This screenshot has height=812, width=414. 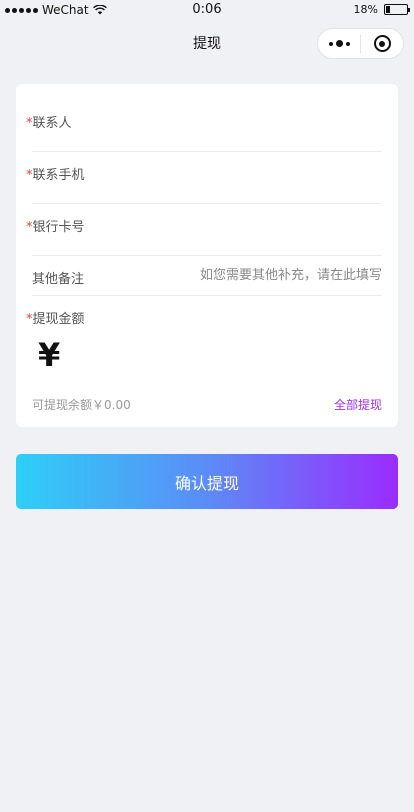 I want to click on contact-label: *联系人, so click(x=49, y=121).